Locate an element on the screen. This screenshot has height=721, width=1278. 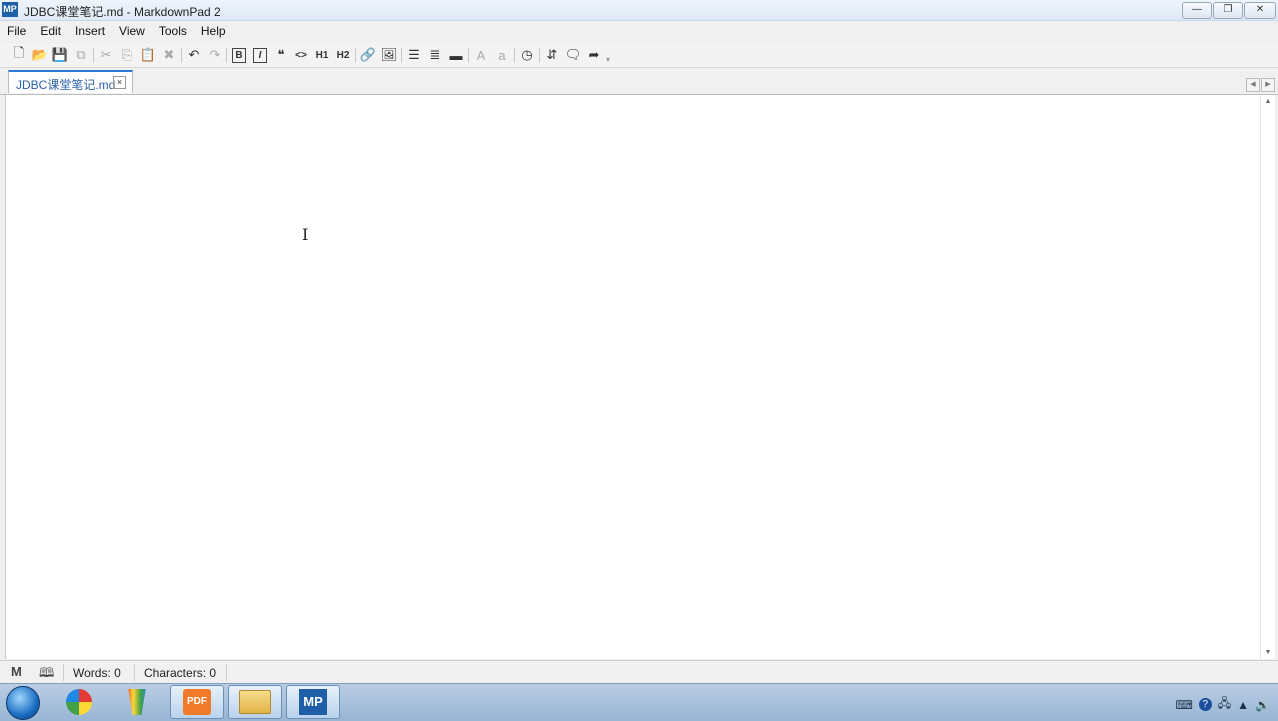
tab-close-icon: × is located at coordinates (119, 82).